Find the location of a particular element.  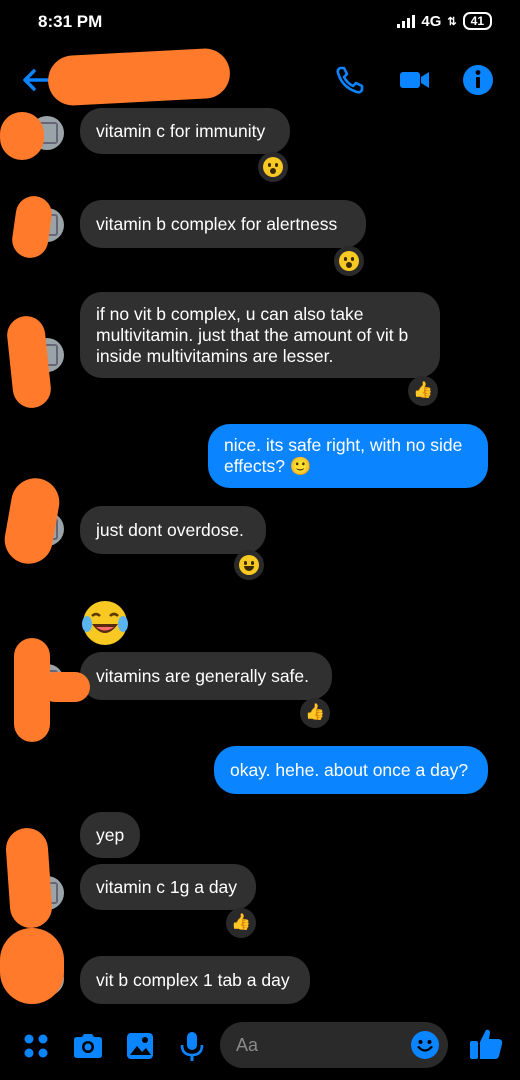

message-bubble: vitamins are generally safe. is located at coordinates (206, 676).